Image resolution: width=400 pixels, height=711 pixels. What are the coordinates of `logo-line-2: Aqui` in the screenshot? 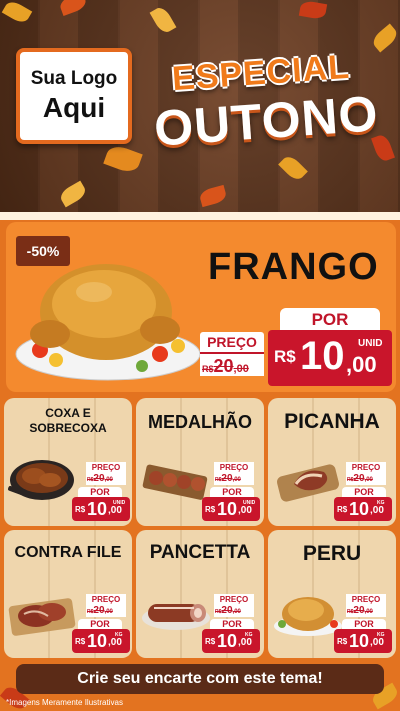 It's located at (74, 107).